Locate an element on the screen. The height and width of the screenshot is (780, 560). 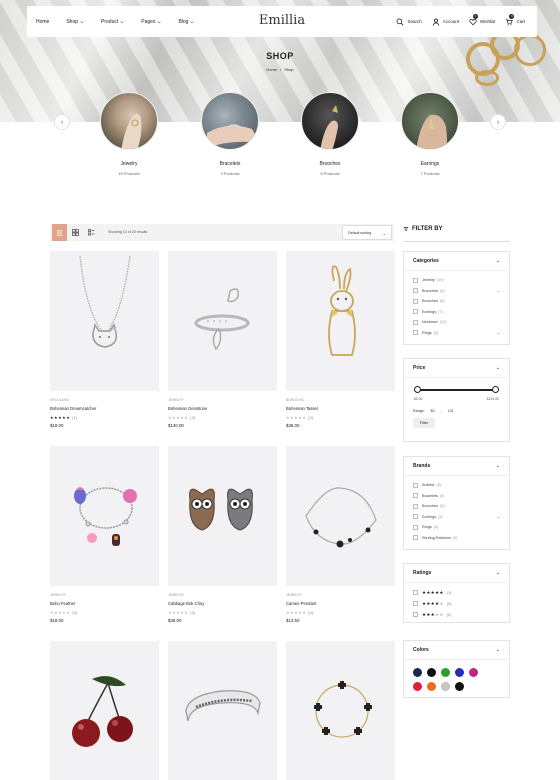
category-bracelets: Bracelets 3 Products is located at coordinates (230, 134).